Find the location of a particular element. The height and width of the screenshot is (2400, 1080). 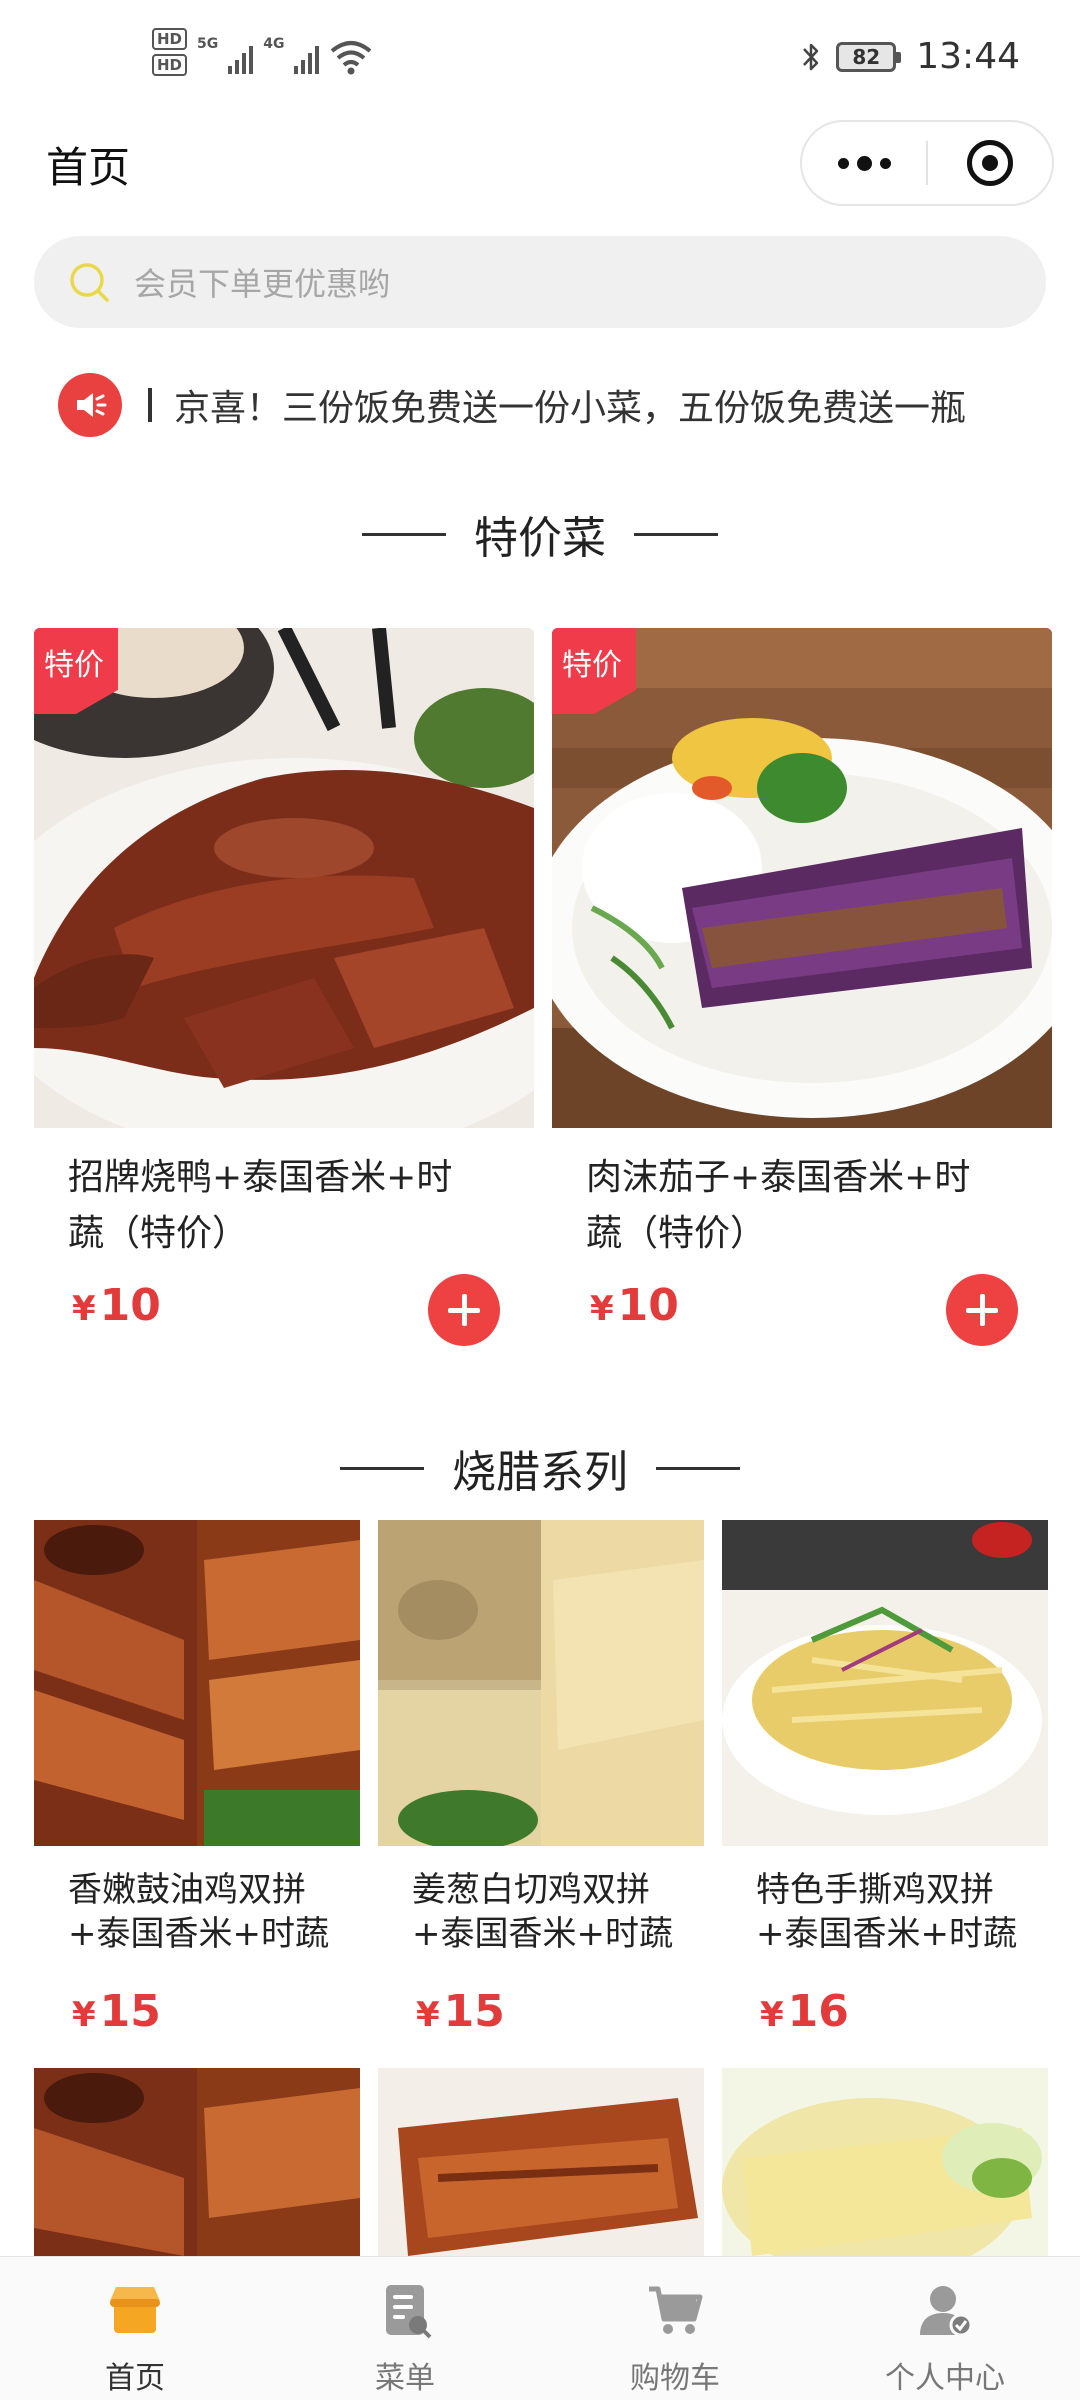

bottom-tab-bar: 首页 菜单 购物车 个人中心 is located at coordinates (540, 2328).